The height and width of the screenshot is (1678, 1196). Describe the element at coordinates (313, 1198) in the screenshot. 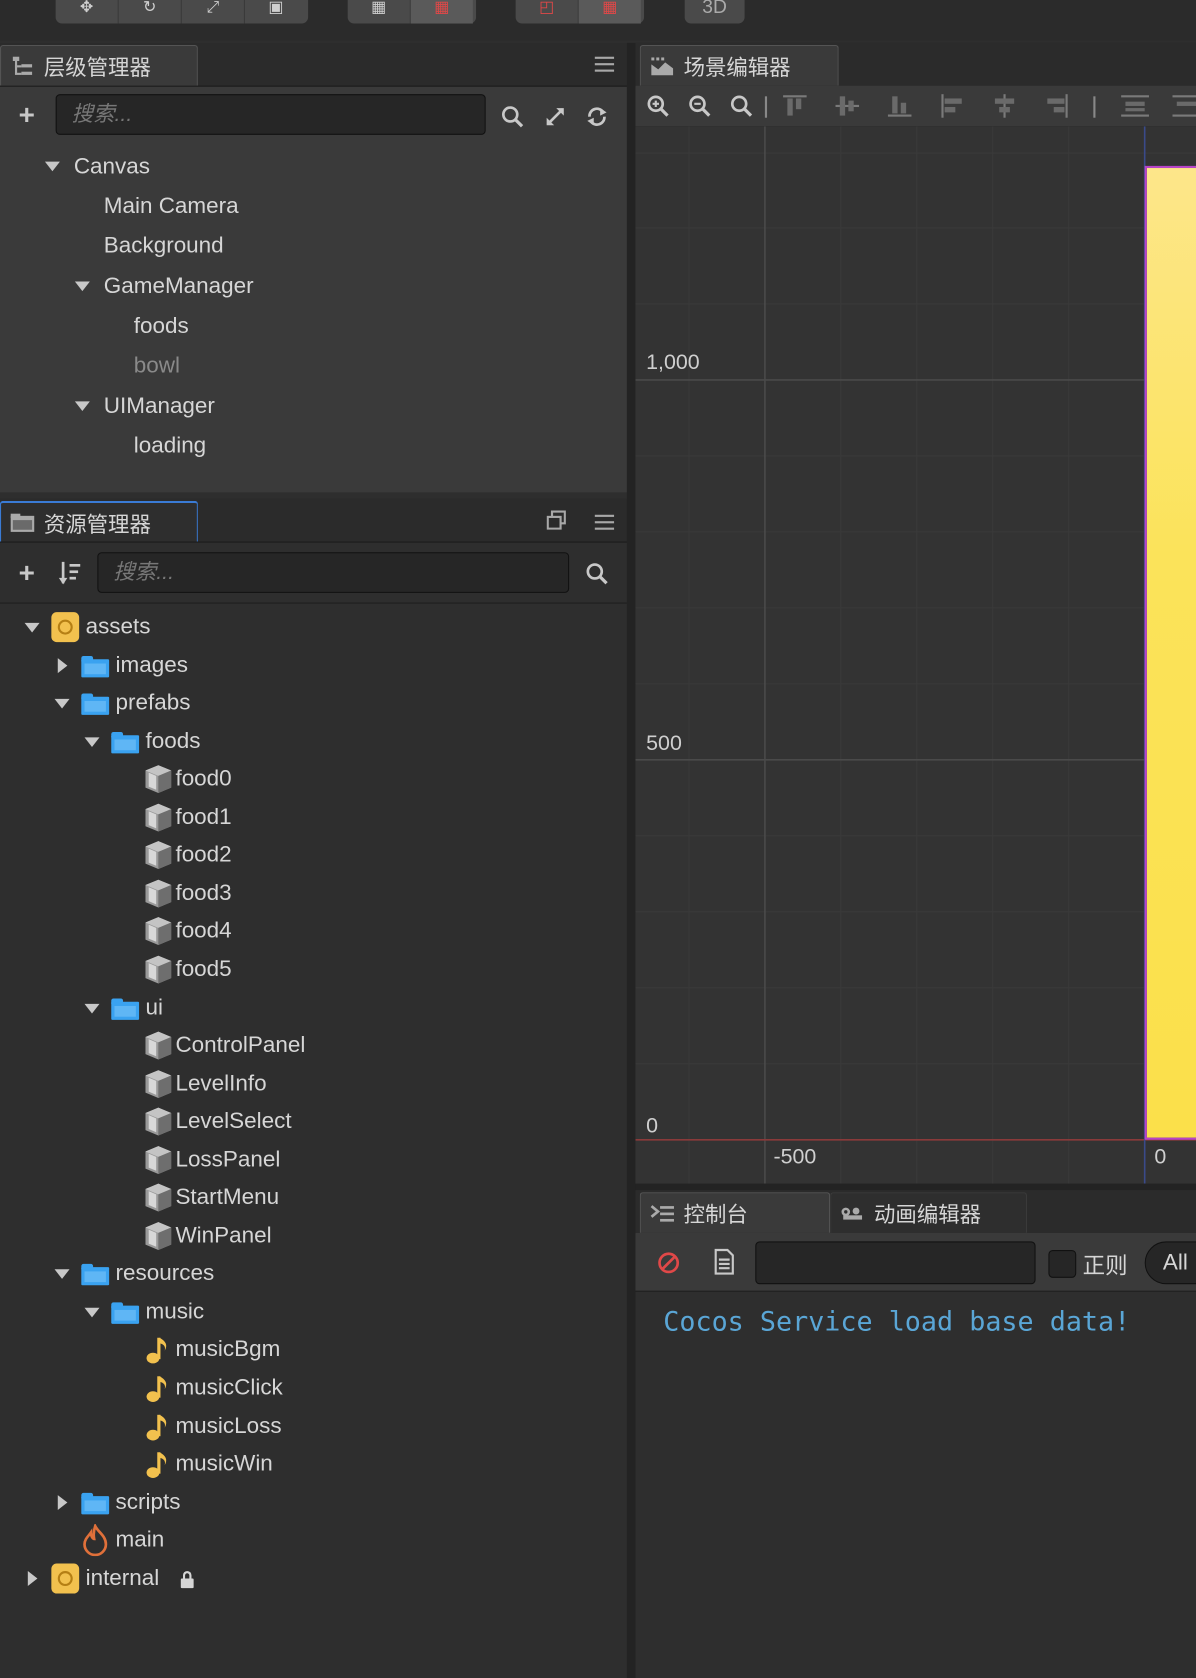

I see `asset-item-startmenu: StartMenu` at that location.